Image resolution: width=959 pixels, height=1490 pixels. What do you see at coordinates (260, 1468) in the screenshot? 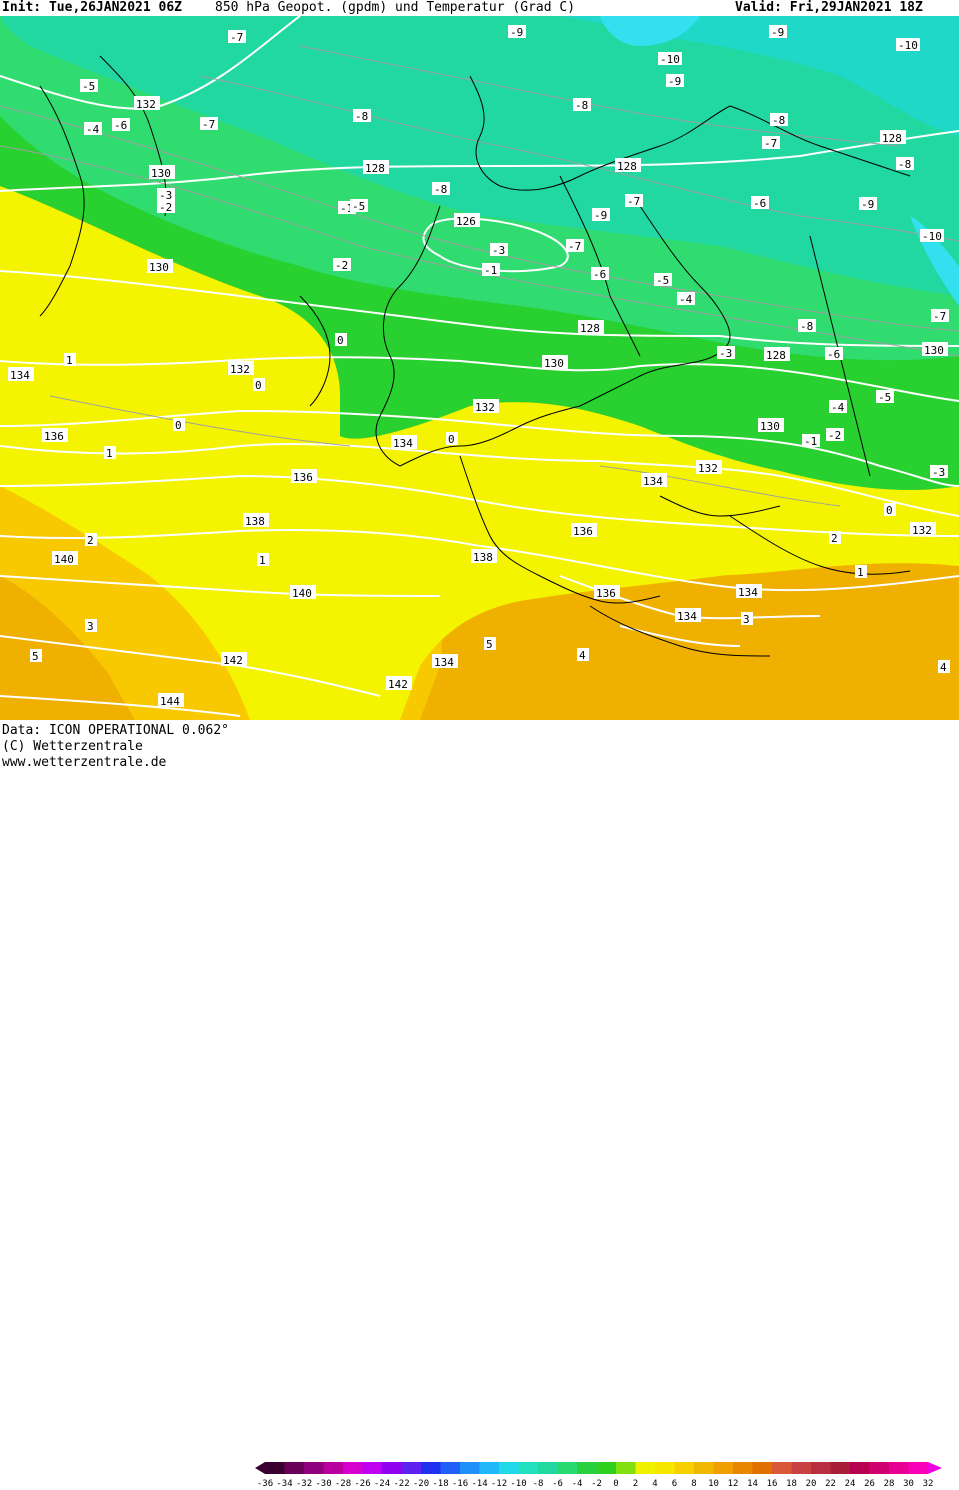
I see `legend-arrow-left` at bounding box center [260, 1468].